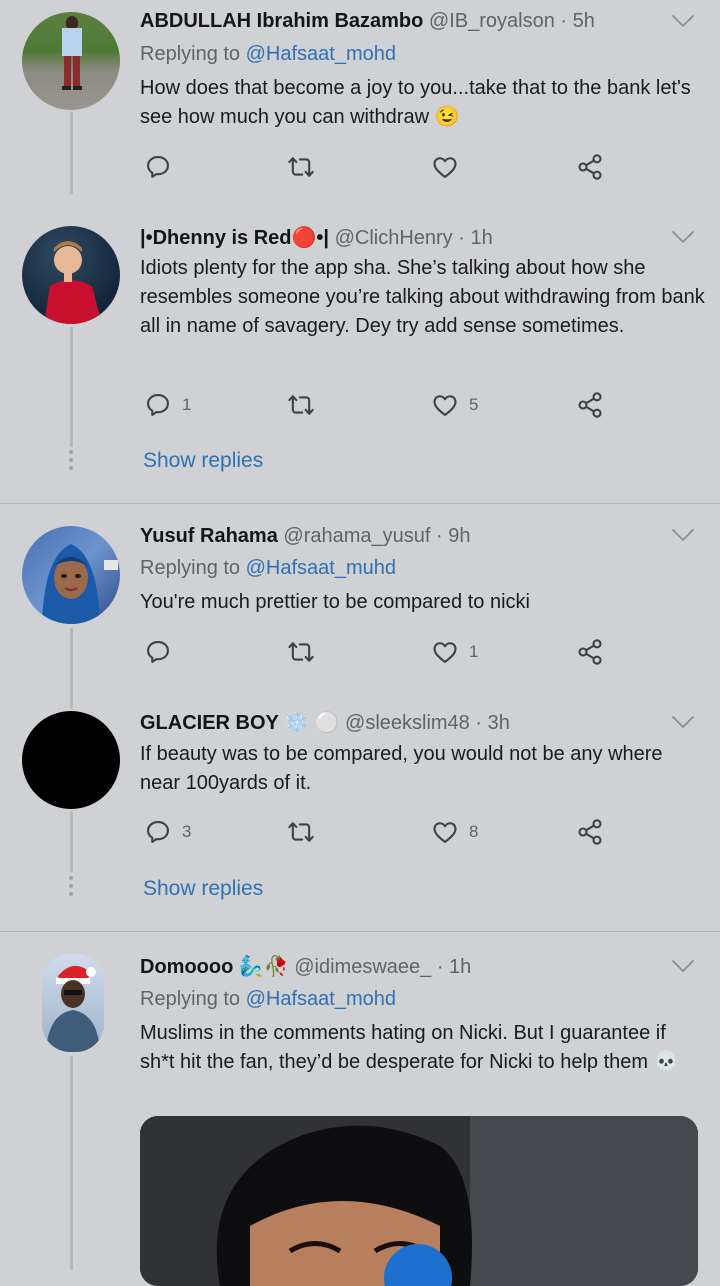 This screenshot has width=720, height=1286. I want to click on timestamp: · 5h, so click(577, 21).